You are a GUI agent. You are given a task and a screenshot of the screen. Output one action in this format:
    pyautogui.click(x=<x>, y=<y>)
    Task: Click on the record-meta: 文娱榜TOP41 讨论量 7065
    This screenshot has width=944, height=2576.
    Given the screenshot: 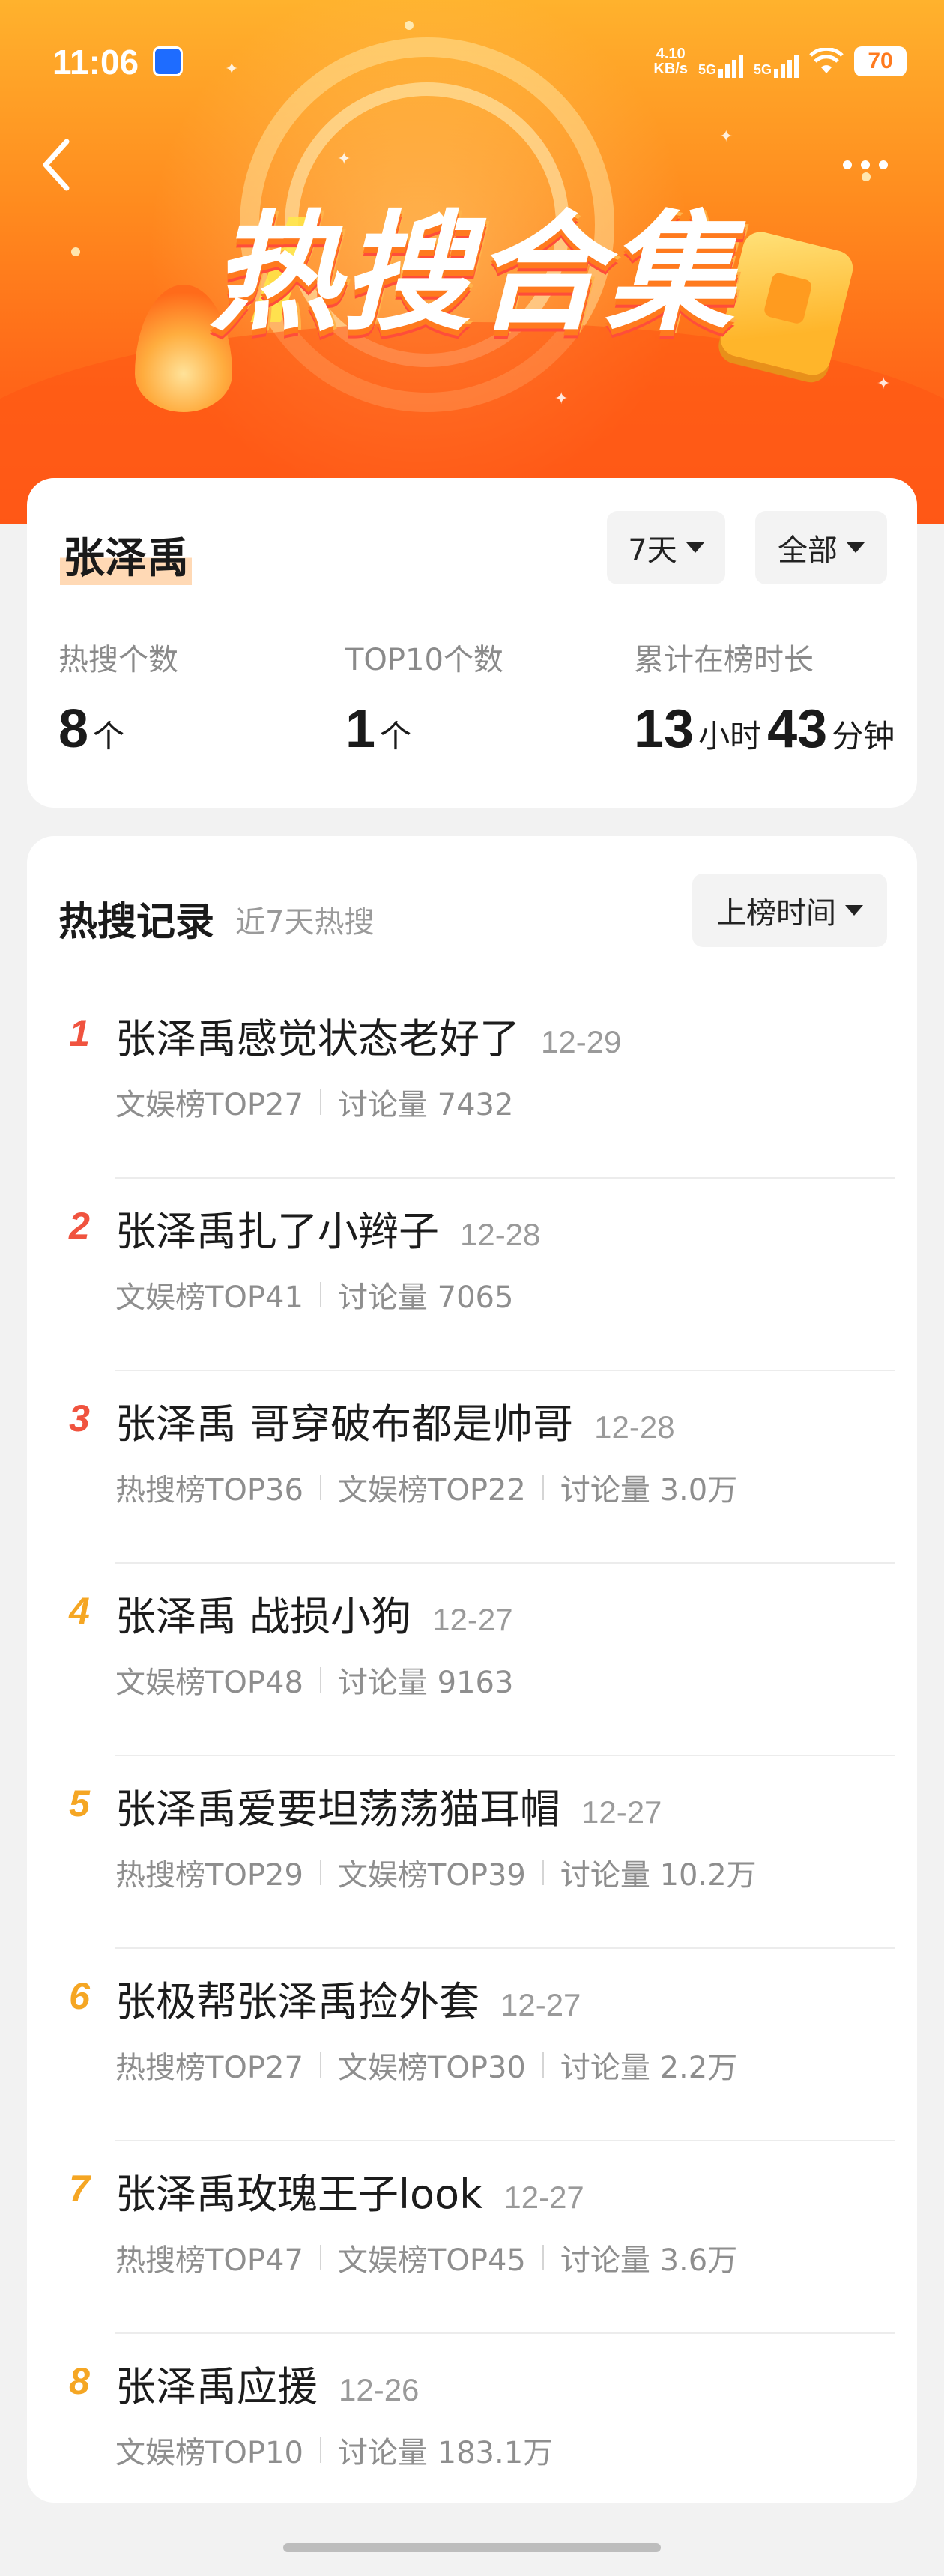 What is the action you would take?
    pyautogui.click(x=314, y=1294)
    